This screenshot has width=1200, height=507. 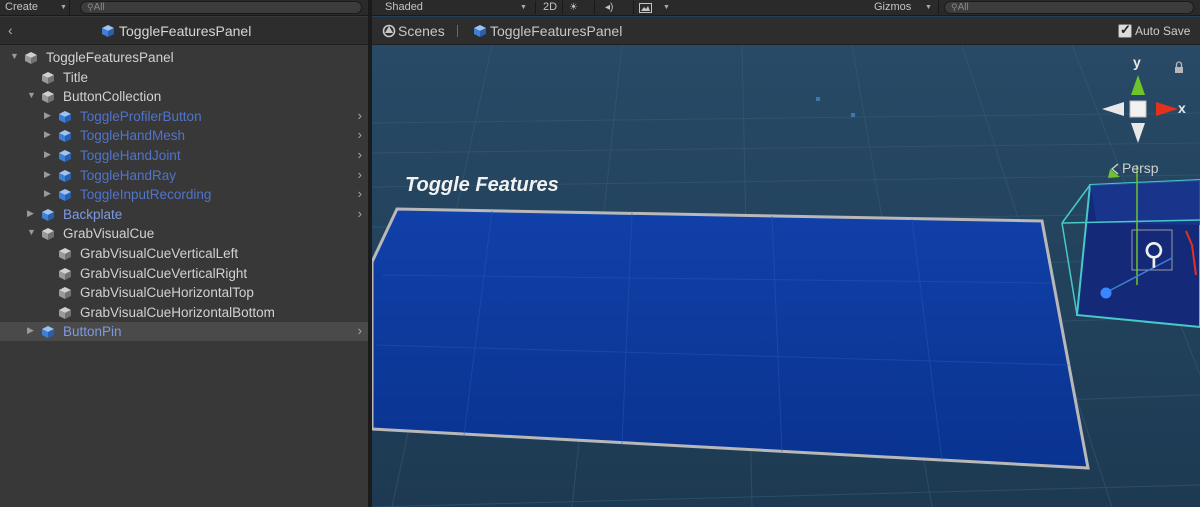 I want to click on hierarchy-row: ▶ ToggleProfilerButton ›, so click(x=184, y=116).